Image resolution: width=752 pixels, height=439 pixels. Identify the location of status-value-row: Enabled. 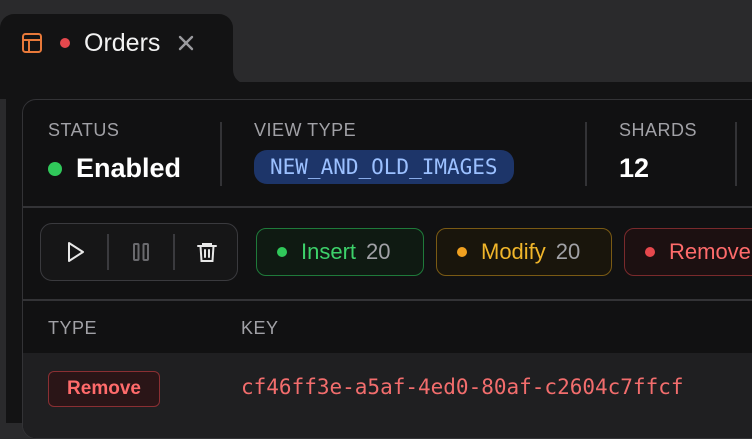
(114, 168).